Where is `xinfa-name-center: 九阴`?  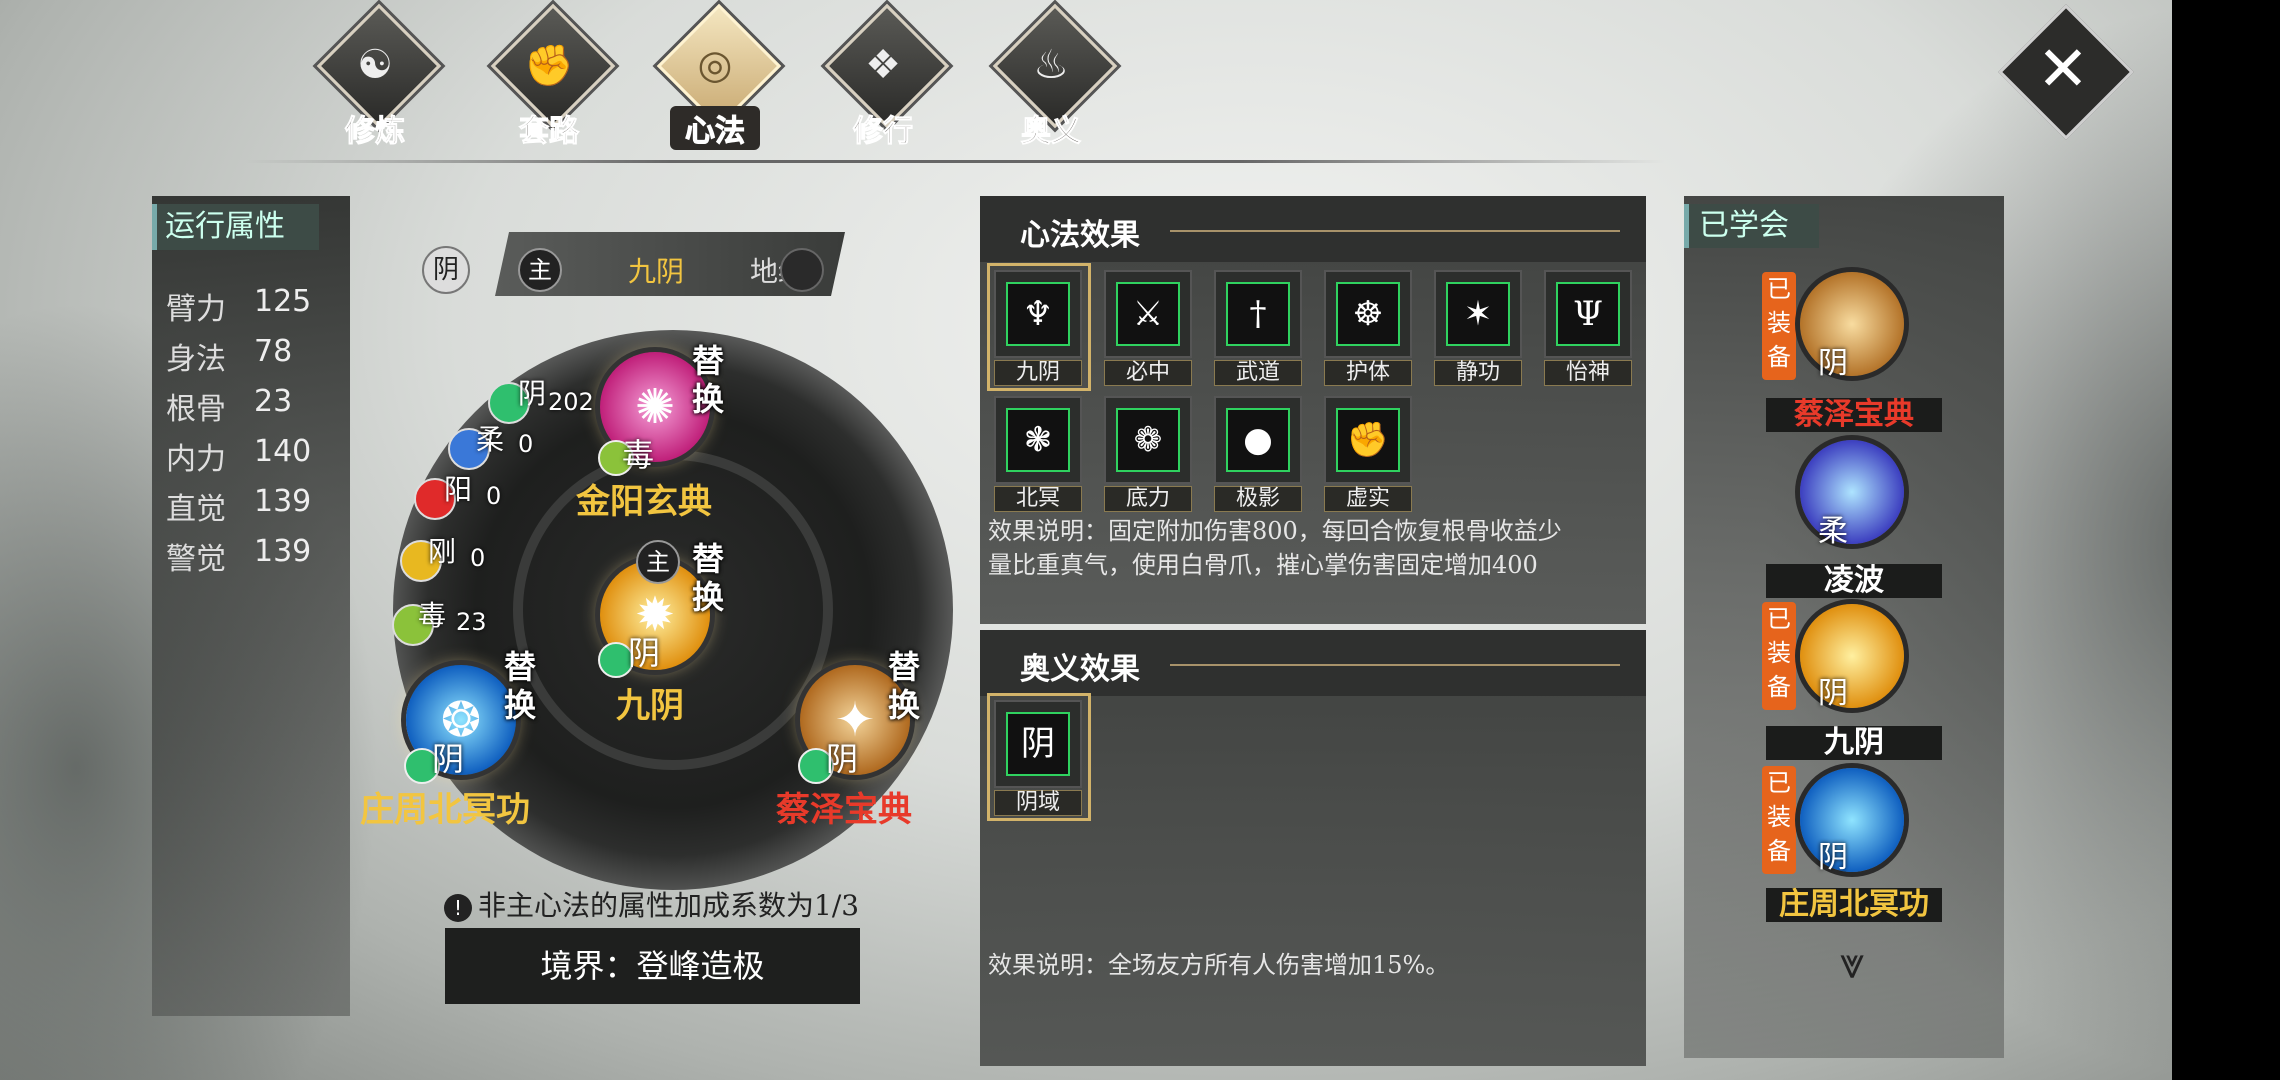 xinfa-name-center: 九阴 is located at coordinates (650, 706).